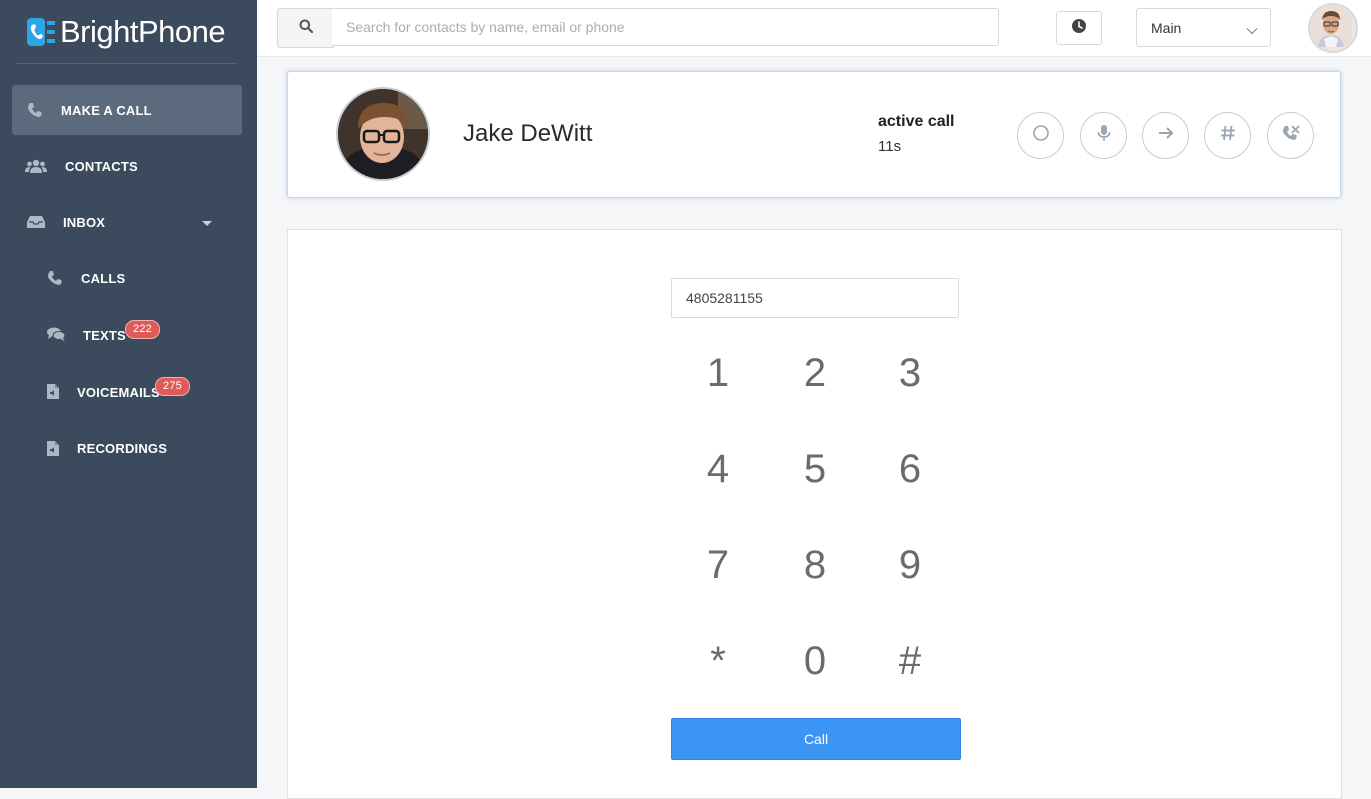 This screenshot has height=799, width=1371. Describe the element at coordinates (172, 386) in the screenshot. I see `unread-count-badge: 275` at that location.